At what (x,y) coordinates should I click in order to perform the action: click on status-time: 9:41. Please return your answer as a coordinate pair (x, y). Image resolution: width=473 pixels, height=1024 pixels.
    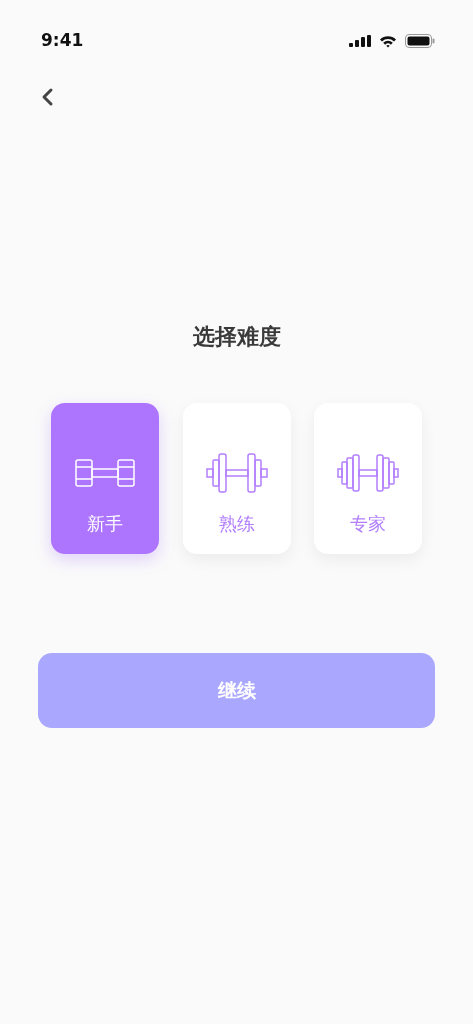
    Looking at the image, I should click on (62, 41).